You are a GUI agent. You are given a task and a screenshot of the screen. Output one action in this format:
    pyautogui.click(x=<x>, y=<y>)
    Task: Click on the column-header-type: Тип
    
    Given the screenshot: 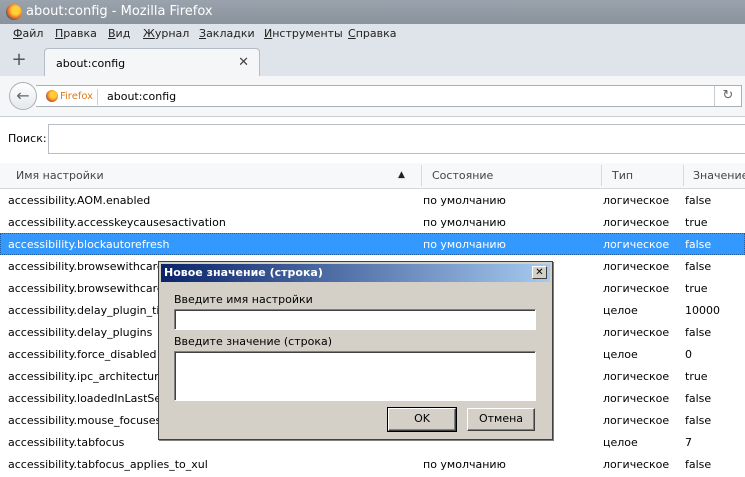 What is the action you would take?
    pyautogui.click(x=622, y=175)
    